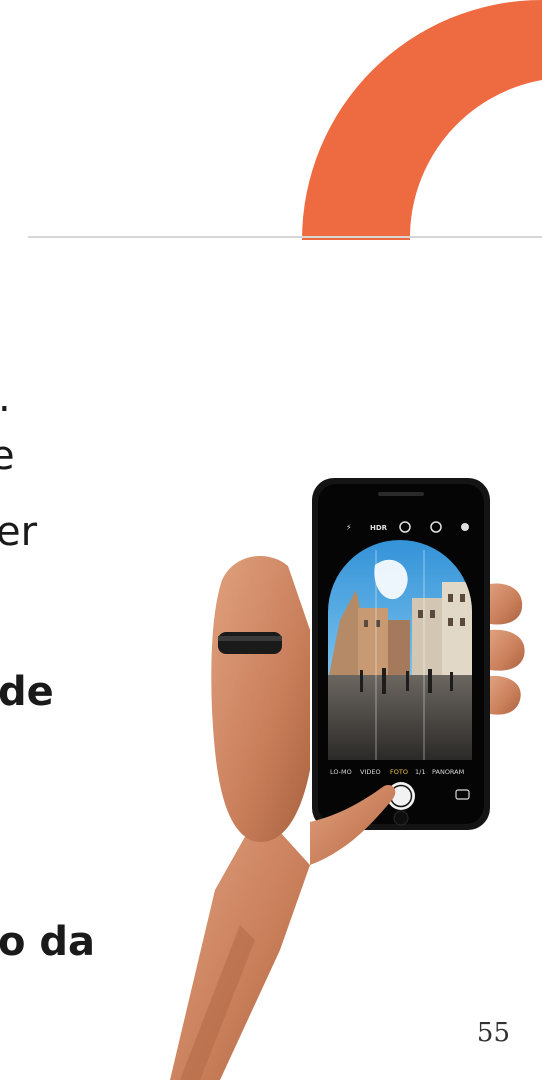 This screenshot has height=1080, width=542. I want to click on divider-line, so click(285, 237).